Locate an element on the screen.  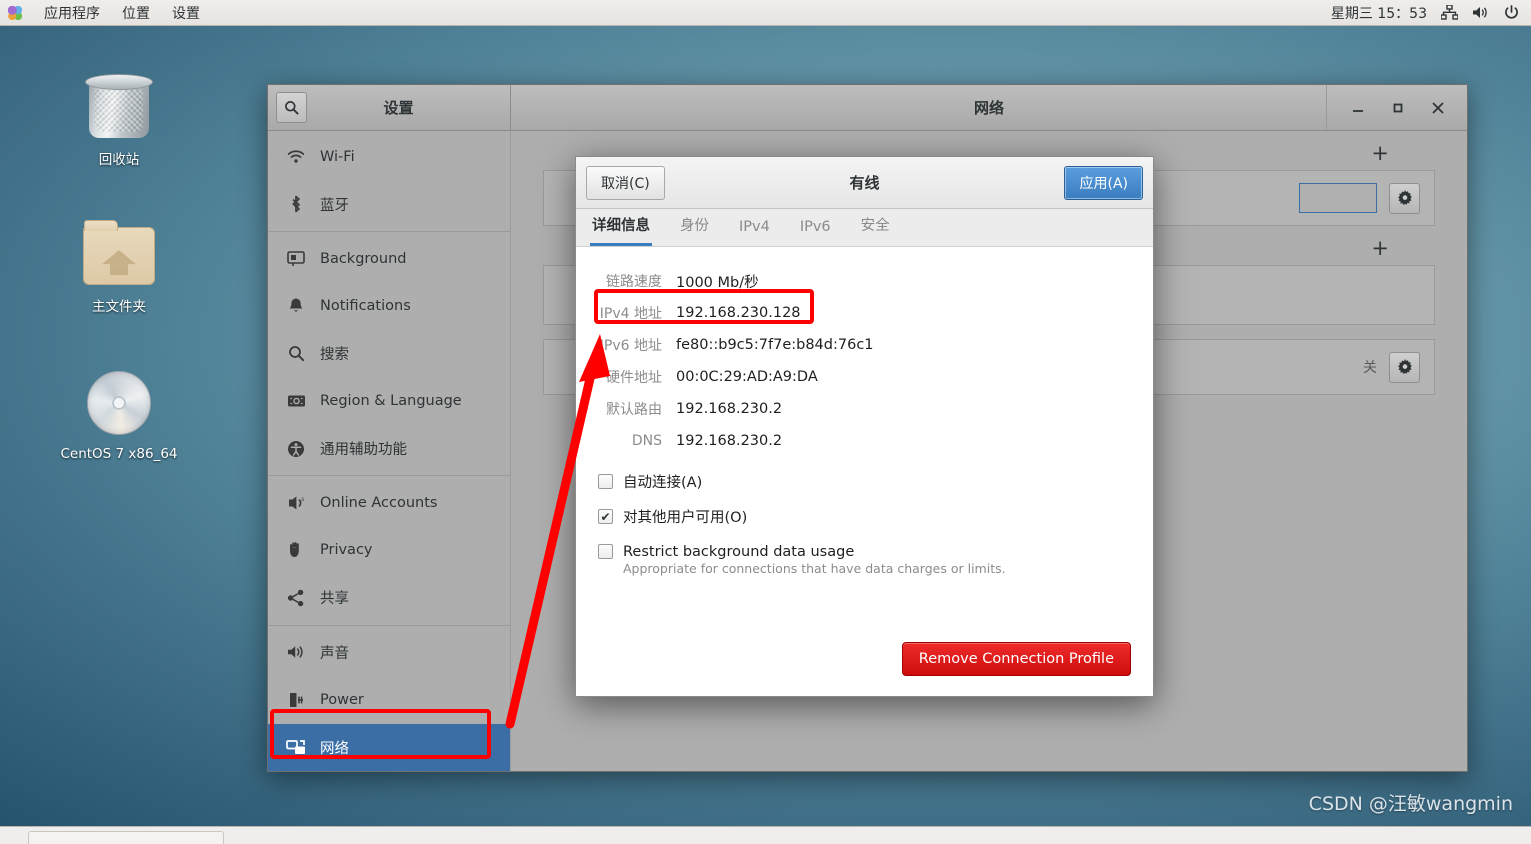
checkbox-row-available-to-others: ✔ 对其他用户可用(O) is located at coordinates (864, 516).